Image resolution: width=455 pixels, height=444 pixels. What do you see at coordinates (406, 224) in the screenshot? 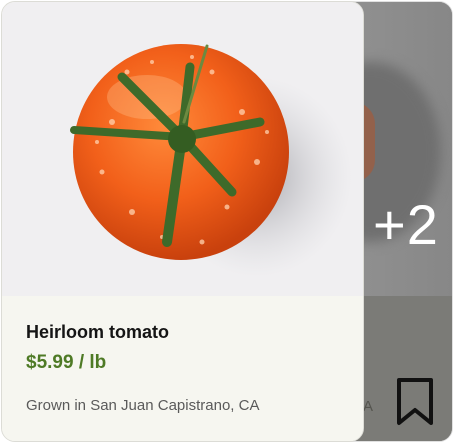
I see `more-items-count: +2` at bounding box center [406, 224].